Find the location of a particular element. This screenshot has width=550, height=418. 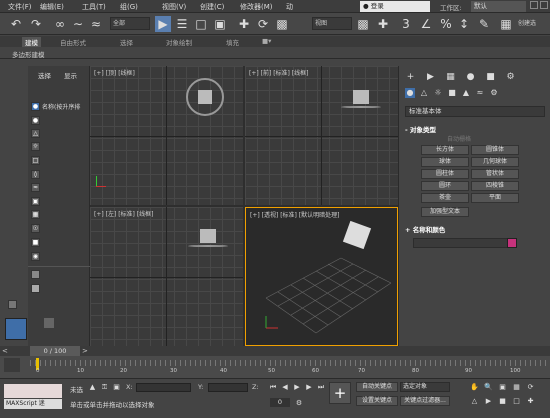

bind-space-warp-icon: ≈ is located at coordinates (96, 24).